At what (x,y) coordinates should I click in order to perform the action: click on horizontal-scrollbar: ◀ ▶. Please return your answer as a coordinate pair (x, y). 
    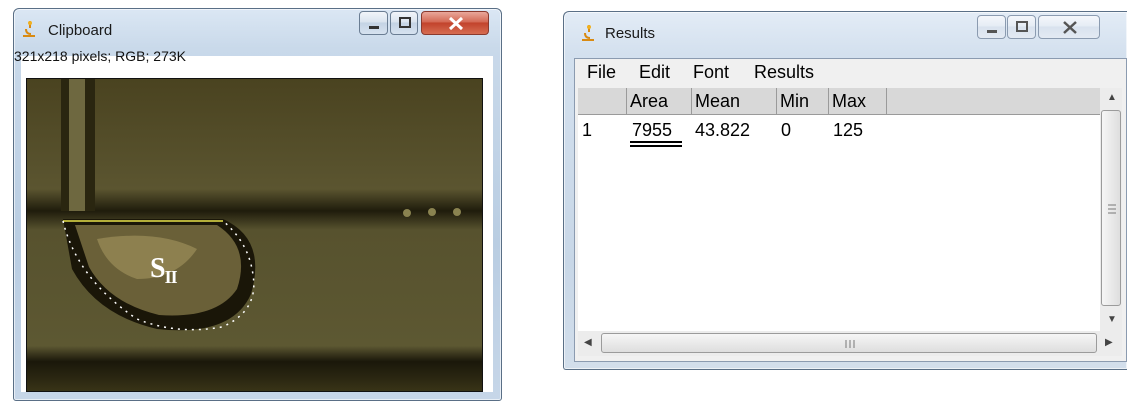
    Looking at the image, I should click on (850, 343).